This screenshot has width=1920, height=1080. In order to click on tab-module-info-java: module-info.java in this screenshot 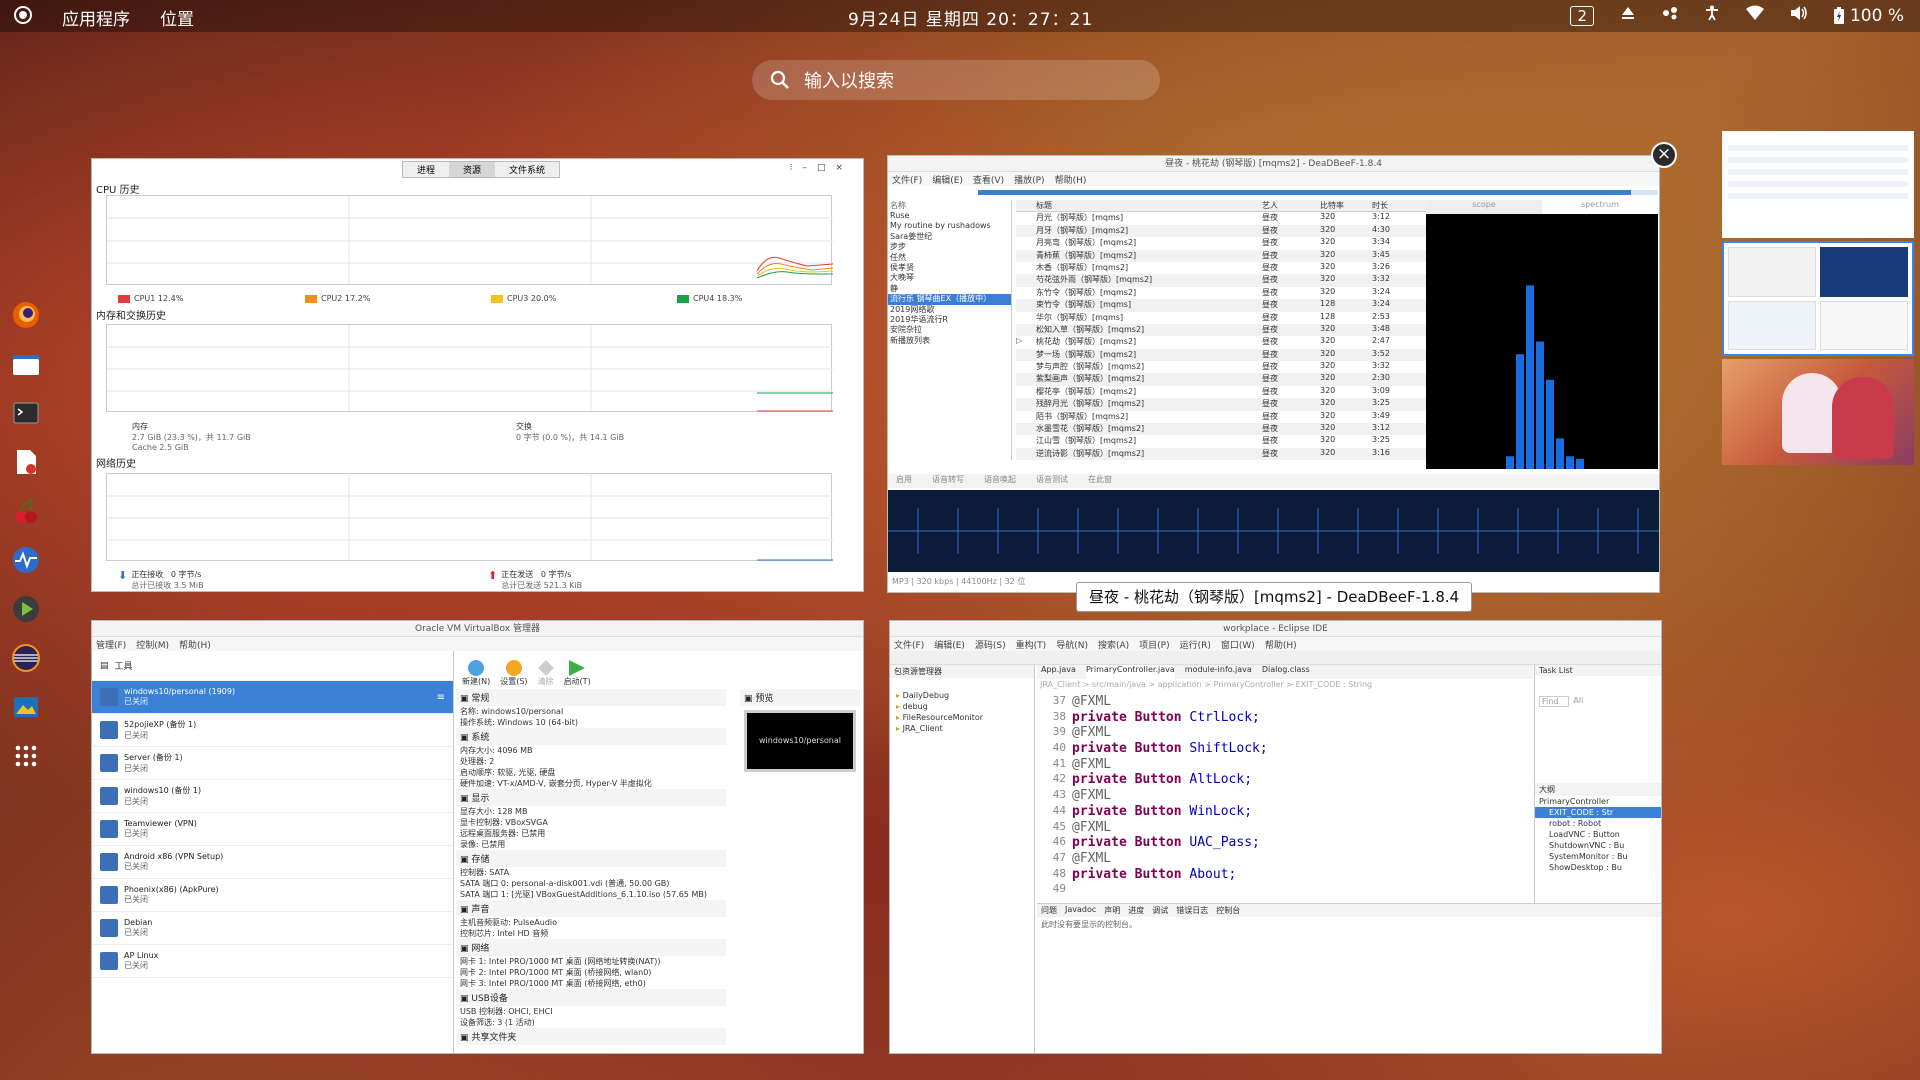, I will do `click(1218, 672)`.